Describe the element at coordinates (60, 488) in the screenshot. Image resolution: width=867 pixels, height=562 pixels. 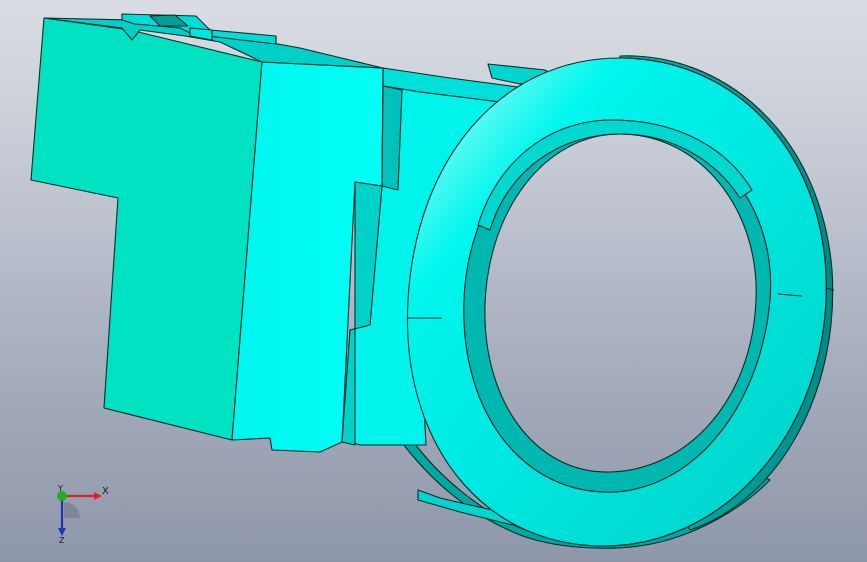
I see `y-axis-label: Y` at that location.